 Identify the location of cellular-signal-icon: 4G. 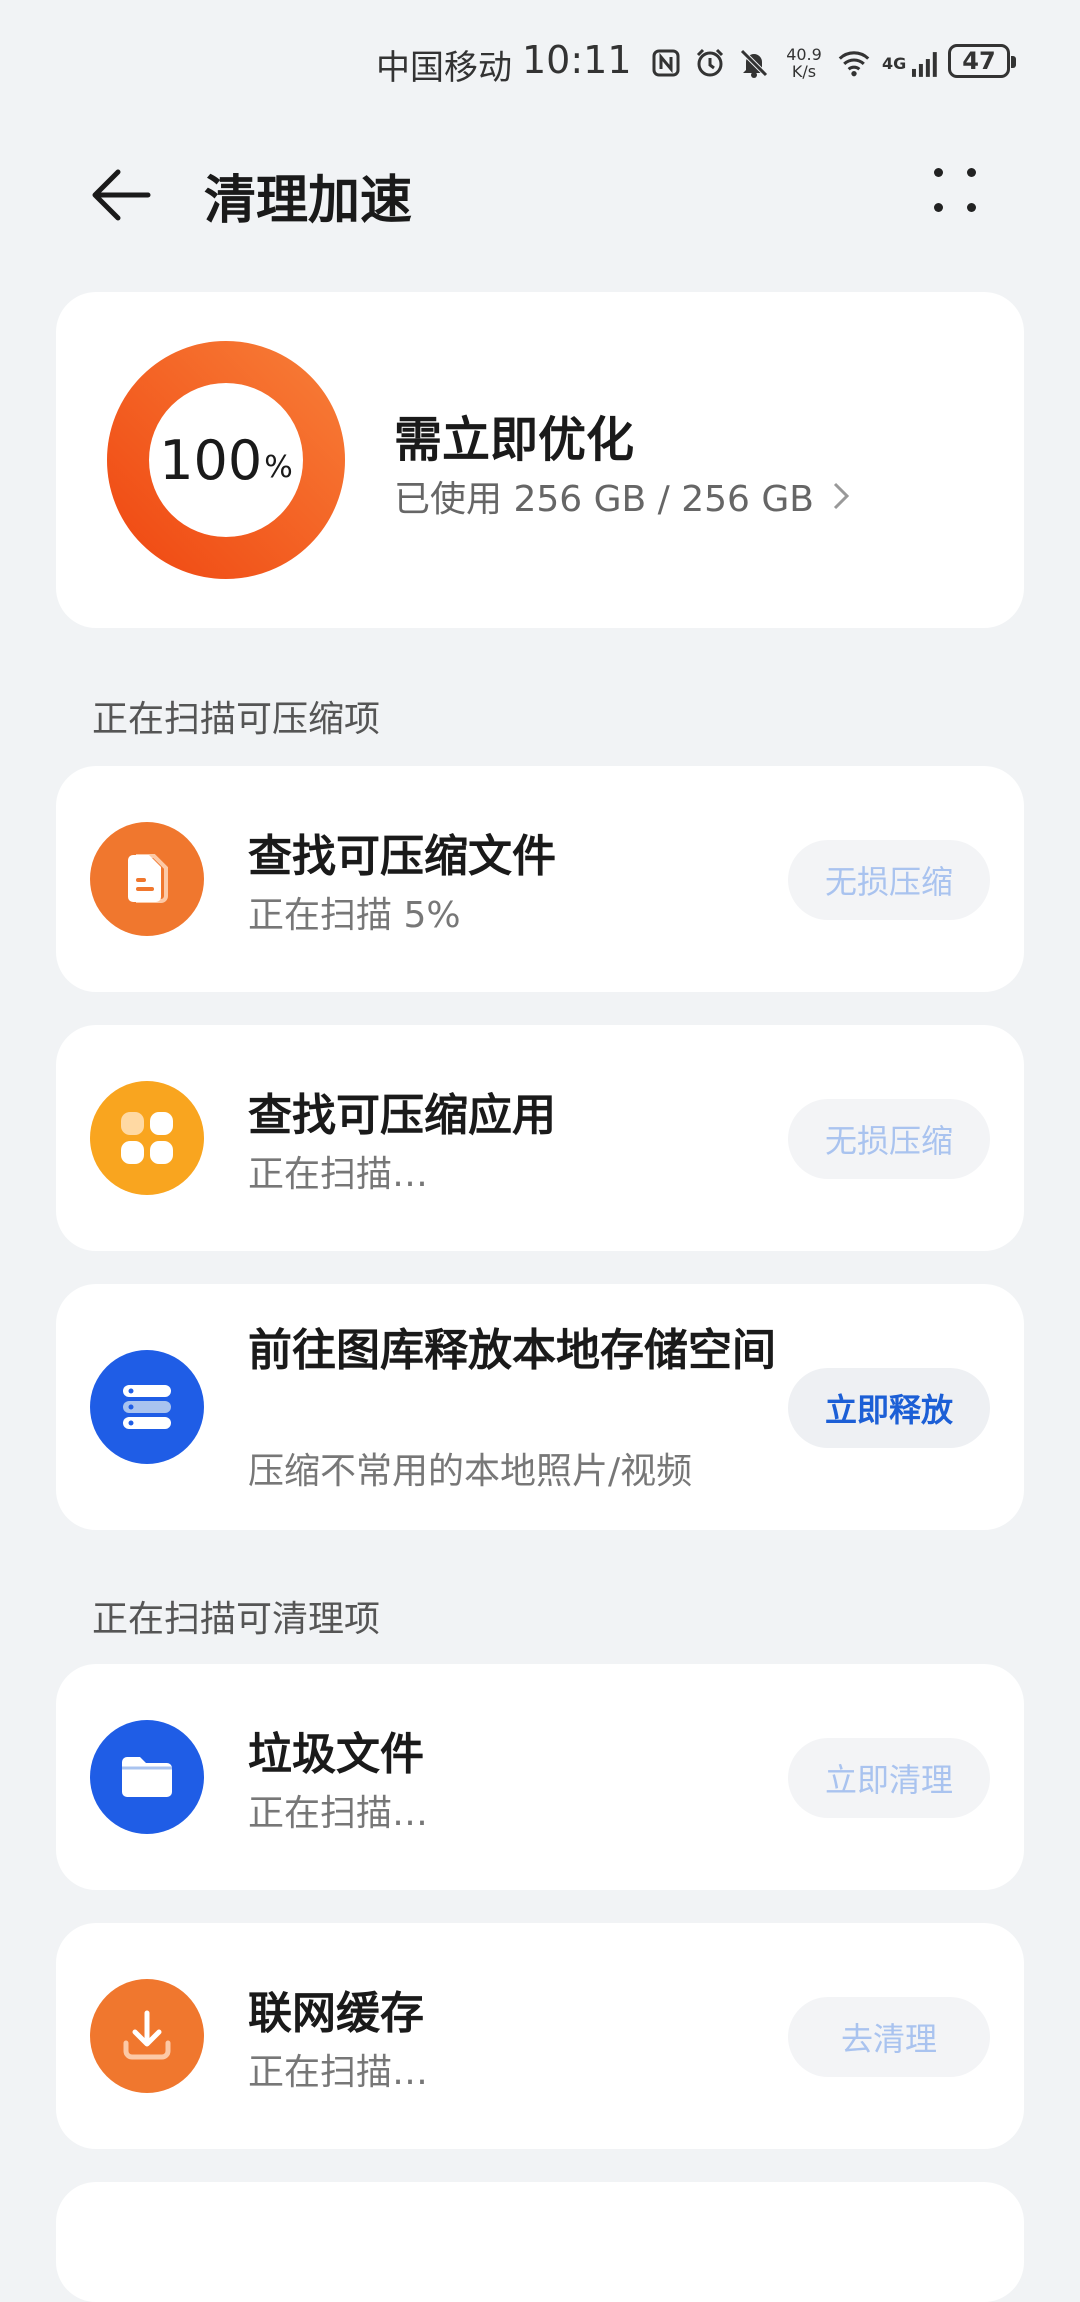
(912, 63).